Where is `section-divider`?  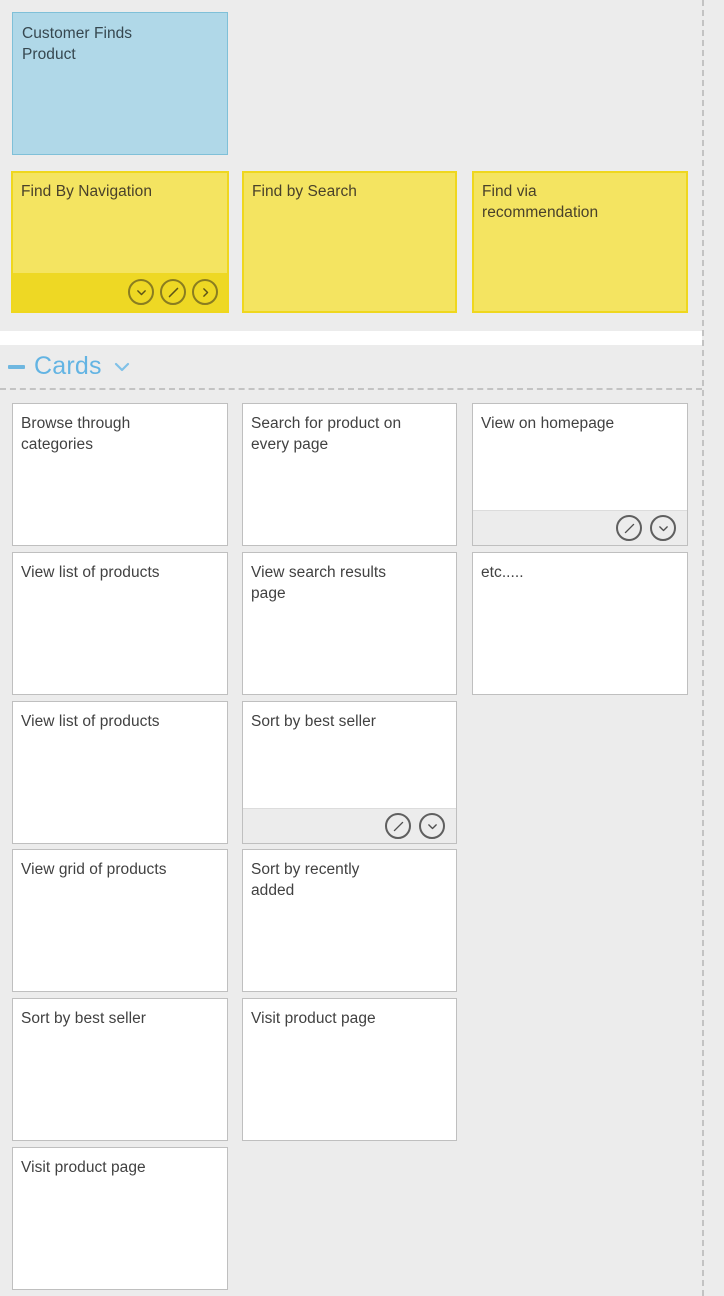 section-divider is located at coordinates (351, 389).